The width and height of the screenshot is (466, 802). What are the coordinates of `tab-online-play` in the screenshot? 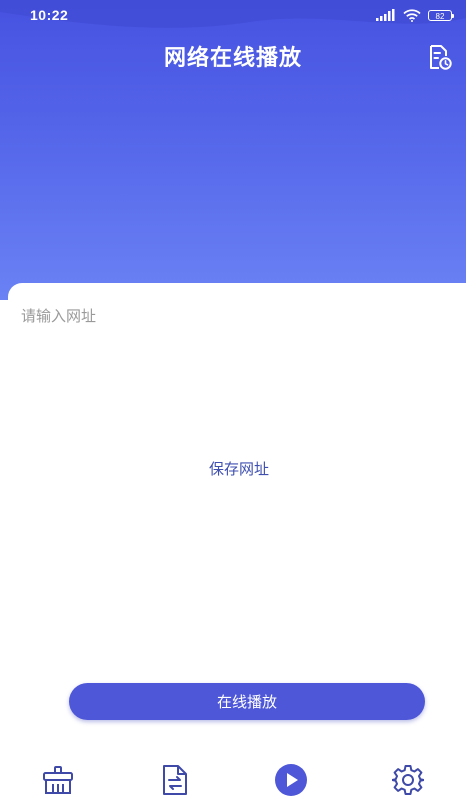 It's located at (291, 780).